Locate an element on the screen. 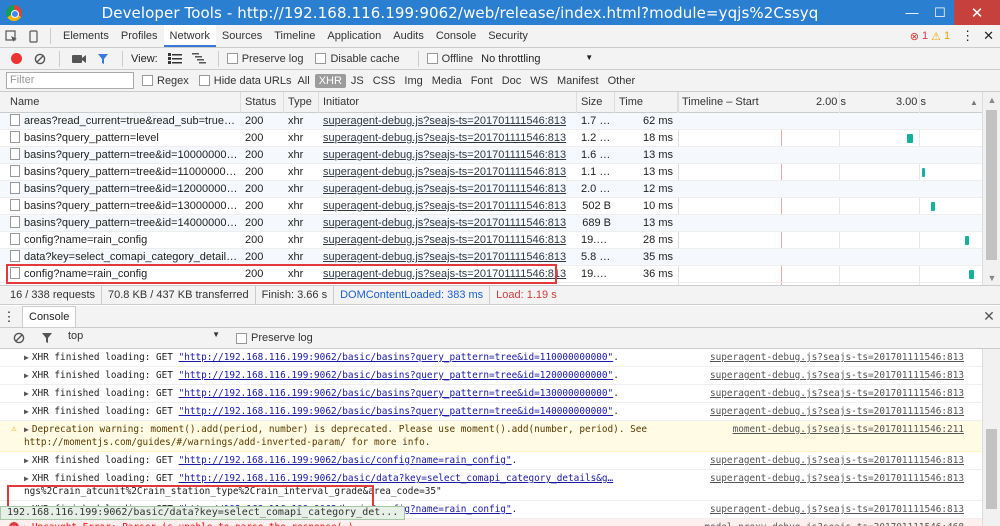  tab-timeline: Timeline is located at coordinates (294, 36).